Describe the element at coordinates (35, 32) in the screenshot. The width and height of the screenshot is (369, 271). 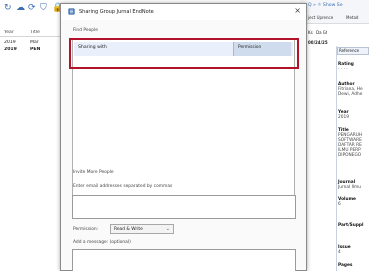
I see `column-header-title: Title` at that location.